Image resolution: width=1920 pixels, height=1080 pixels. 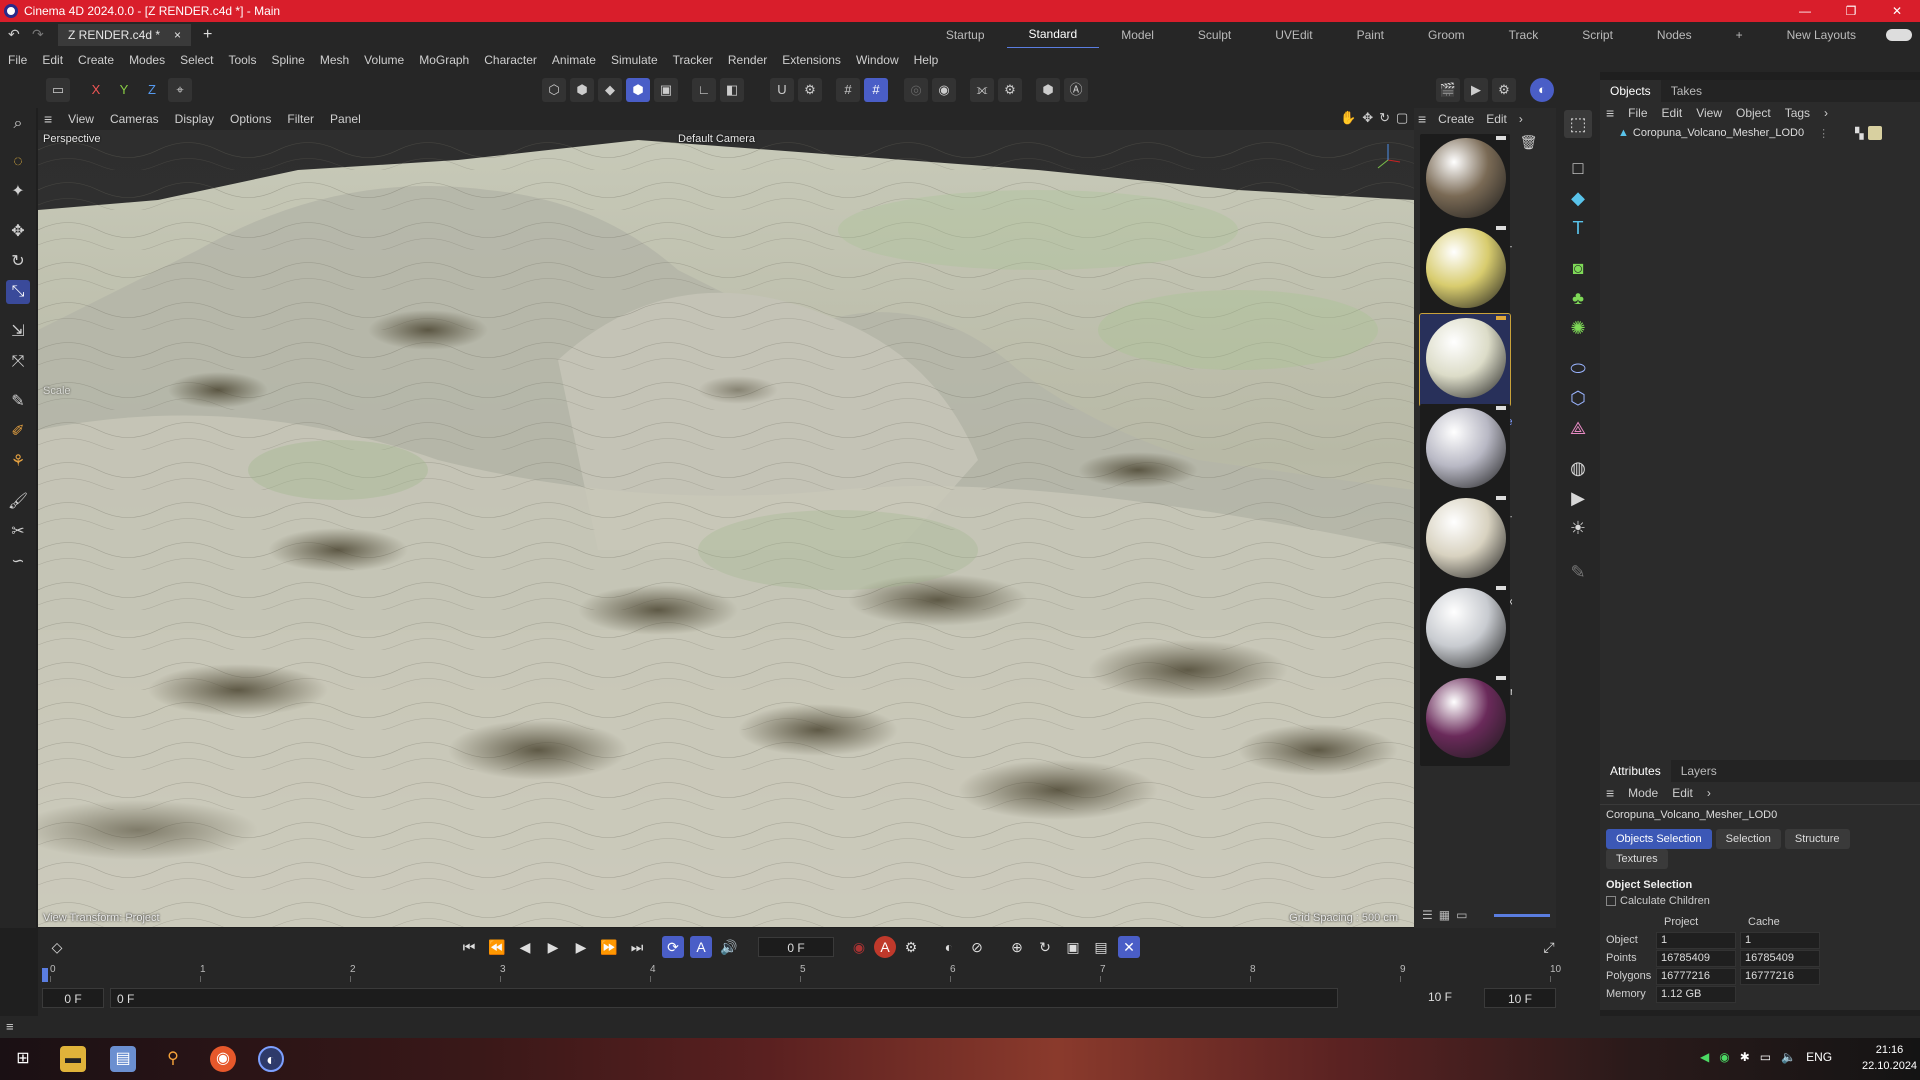 I want to click on layout-tab-plus: +, so click(x=1739, y=35).